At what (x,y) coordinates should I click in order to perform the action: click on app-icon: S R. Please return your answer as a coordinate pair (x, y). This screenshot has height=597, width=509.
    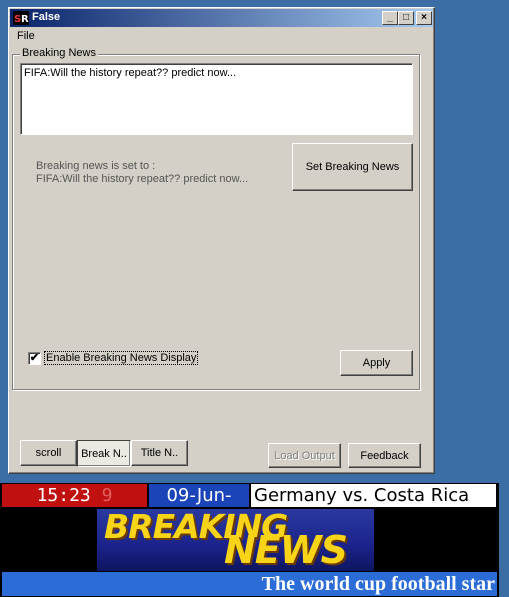
    Looking at the image, I should click on (21, 18).